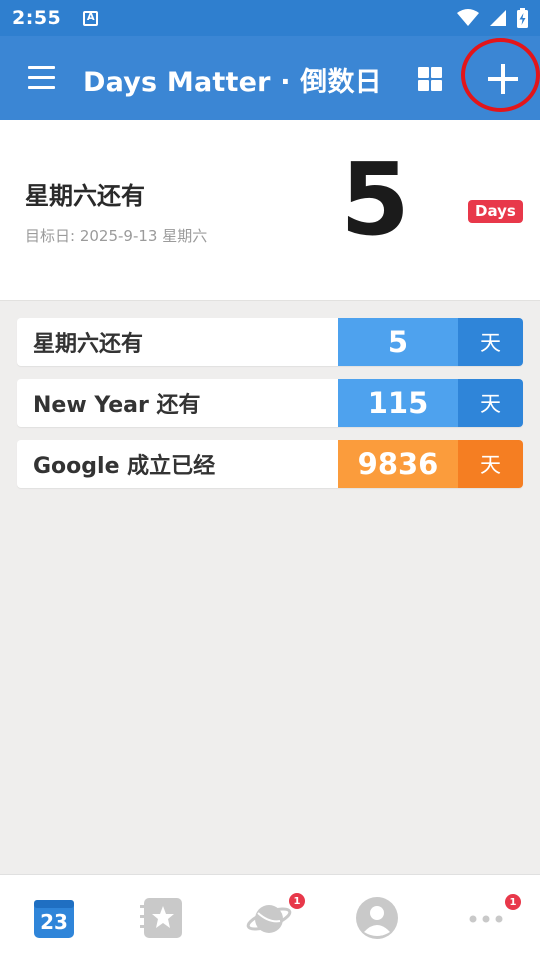 The image size is (540, 960). I want to click on status-bar: 2:55 A, so click(270, 18).